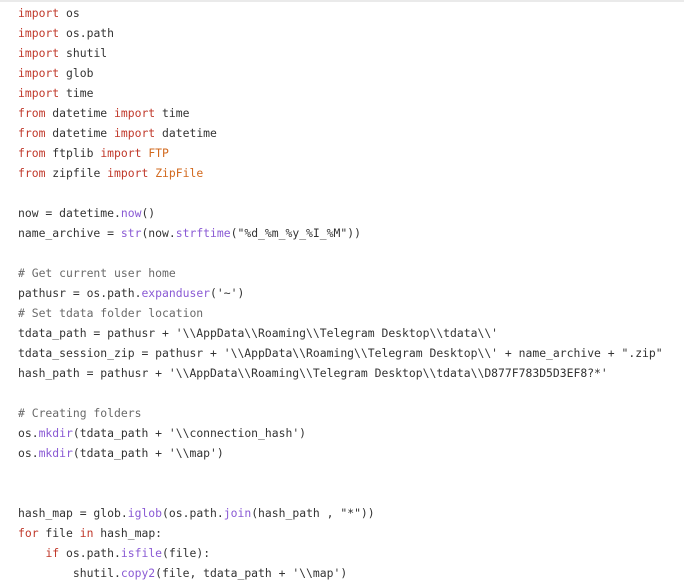  Describe the element at coordinates (176, 293) in the screenshot. I see `code-token: expanduser` at that location.